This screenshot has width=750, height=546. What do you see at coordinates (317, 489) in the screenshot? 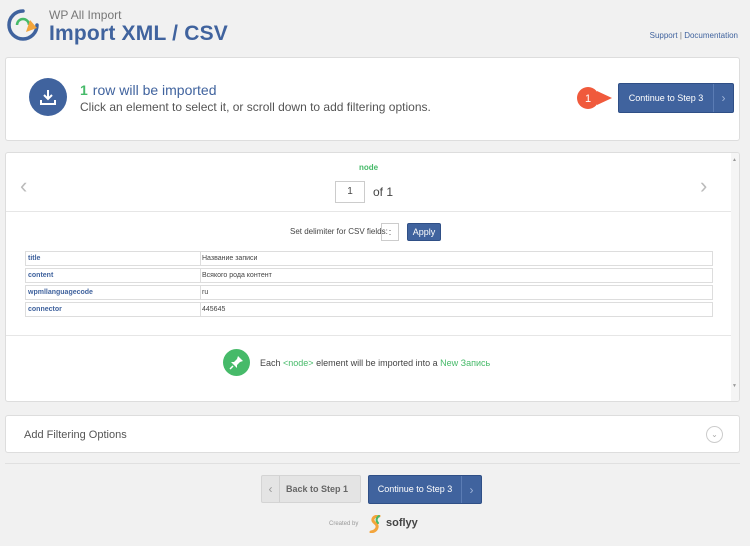
I see `back-label: Back to Step 1` at bounding box center [317, 489].